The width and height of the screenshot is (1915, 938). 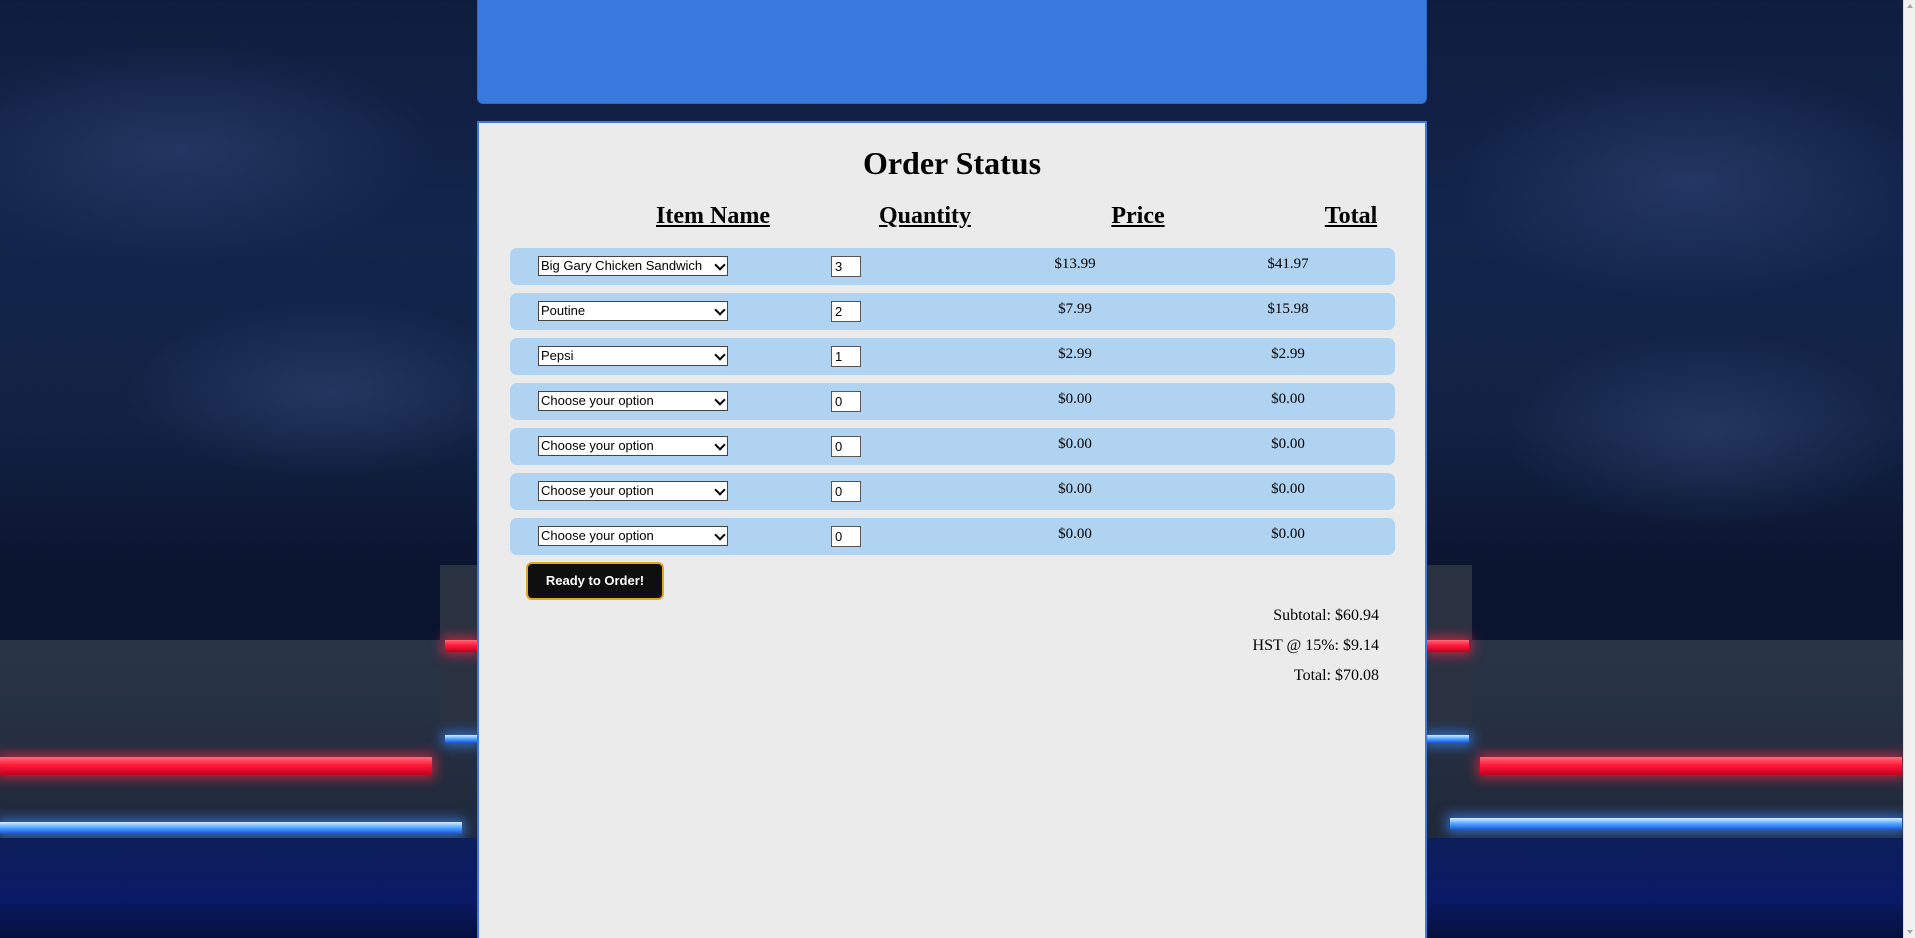 What do you see at coordinates (1288, 309) in the screenshot?
I see `total-cell: $15.98` at bounding box center [1288, 309].